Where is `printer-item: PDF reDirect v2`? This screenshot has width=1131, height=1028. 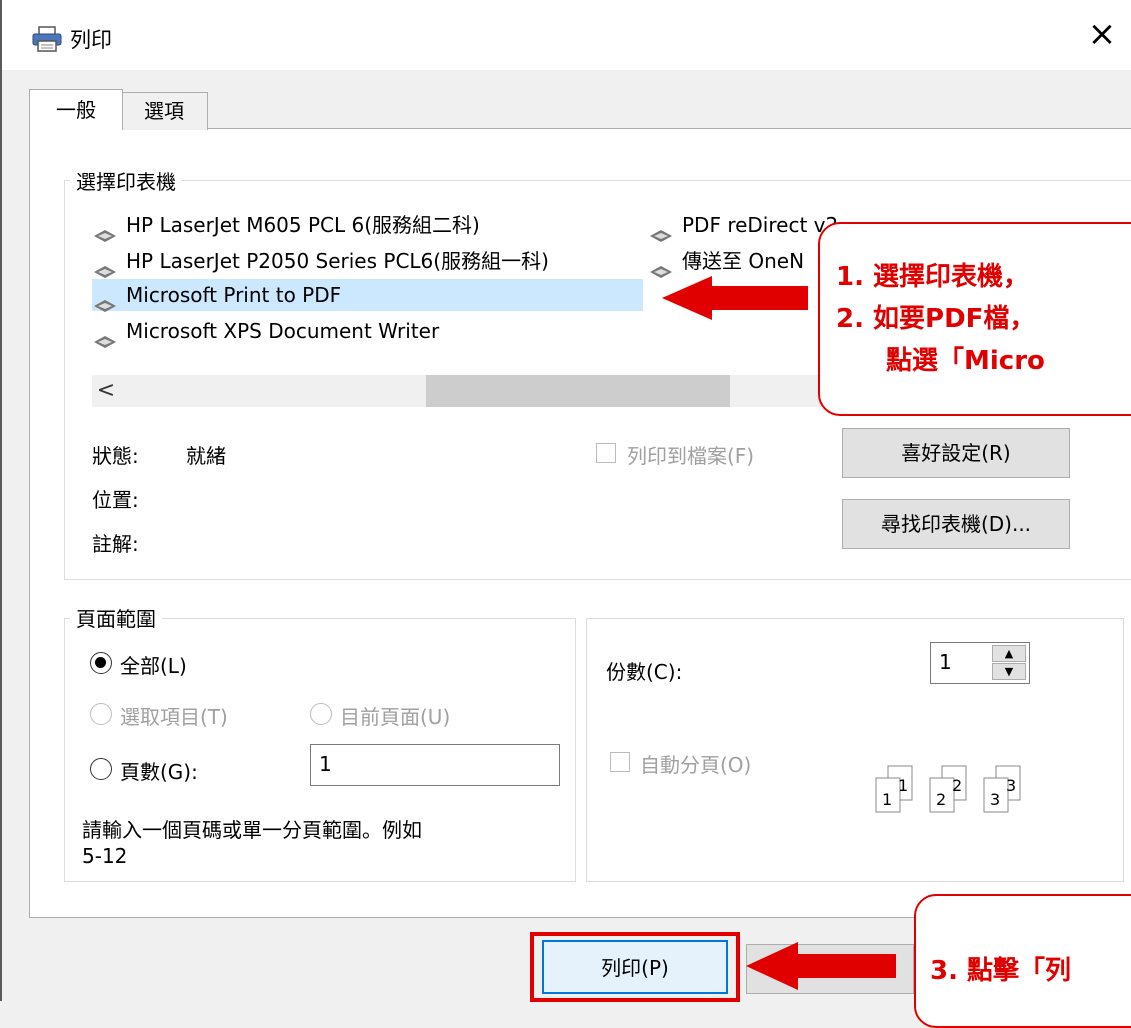 printer-item: PDF reDirect v2 is located at coordinates (743, 225).